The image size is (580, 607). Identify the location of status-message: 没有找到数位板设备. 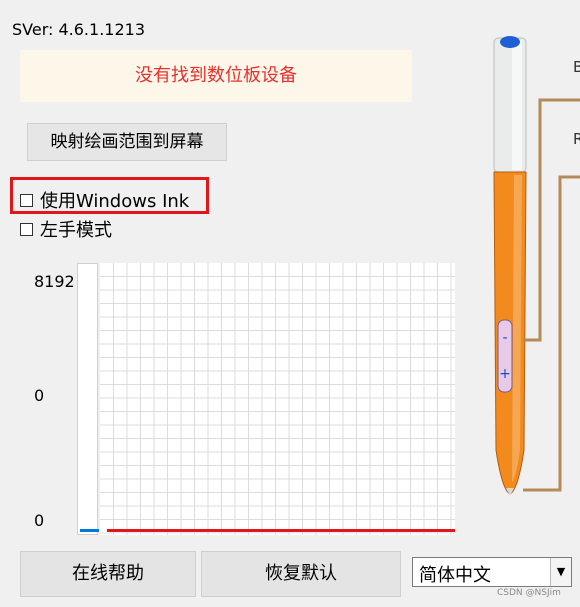
(216, 75).